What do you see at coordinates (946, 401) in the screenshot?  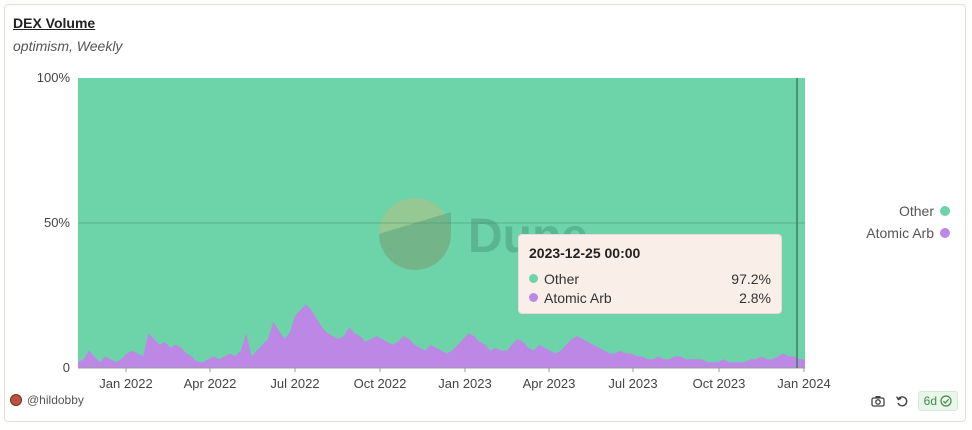 I see `check-circle-icon` at bounding box center [946, 401].